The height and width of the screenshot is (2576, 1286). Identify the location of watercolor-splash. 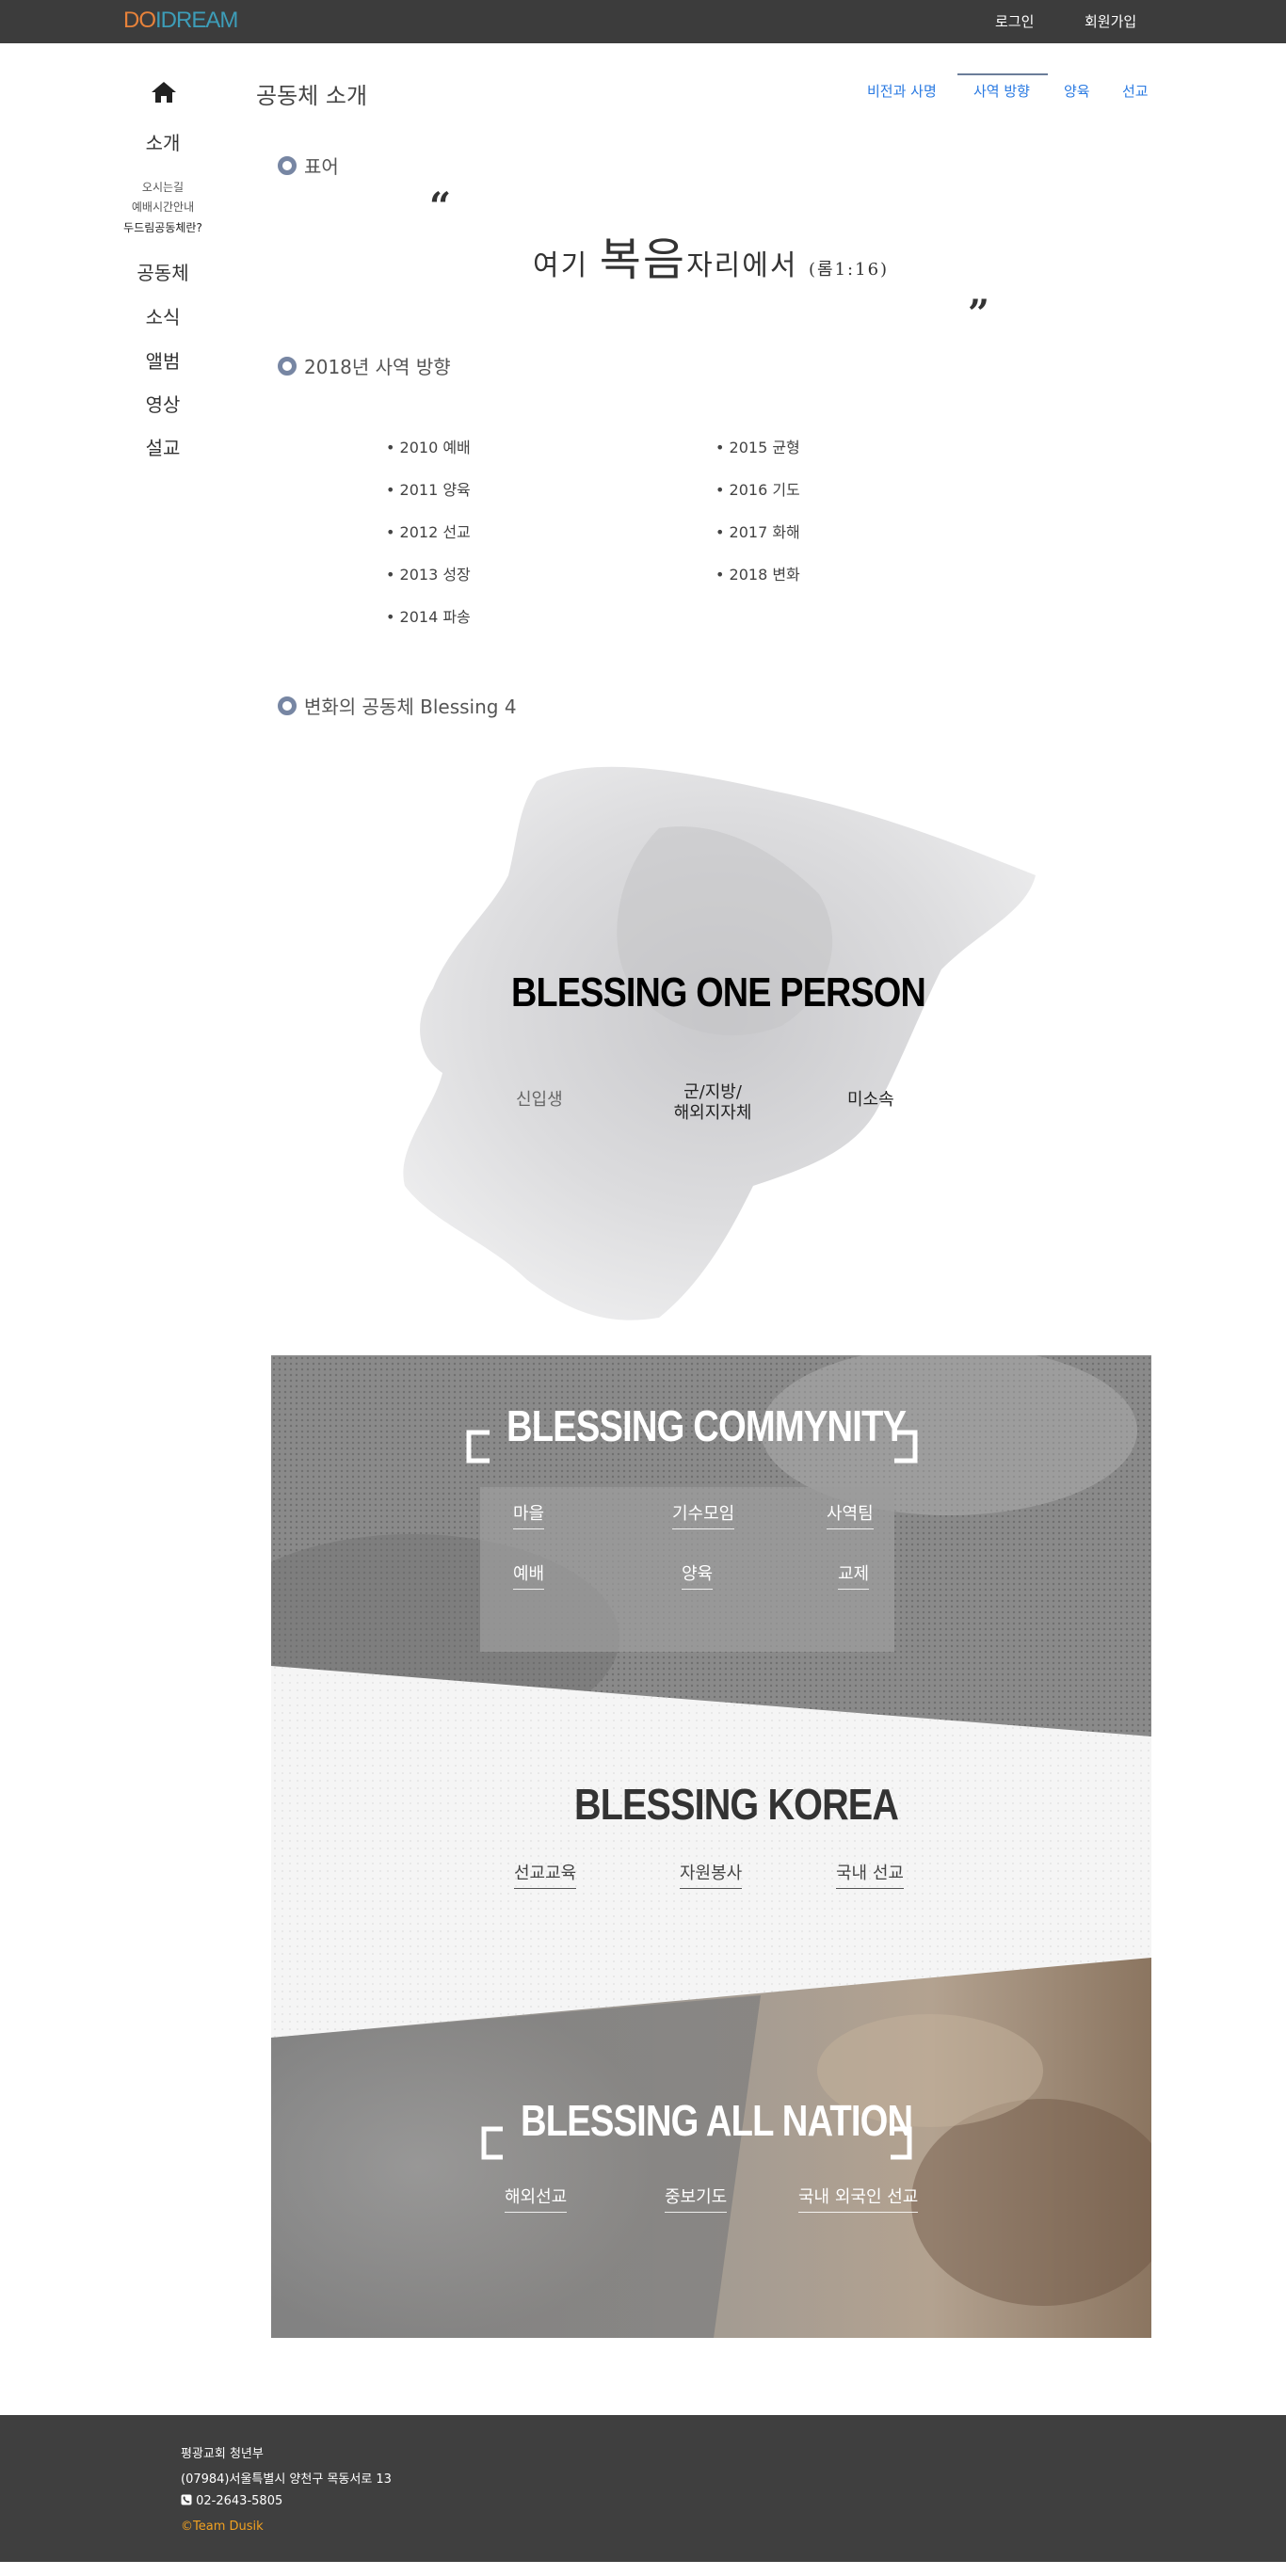
(719, 1043).